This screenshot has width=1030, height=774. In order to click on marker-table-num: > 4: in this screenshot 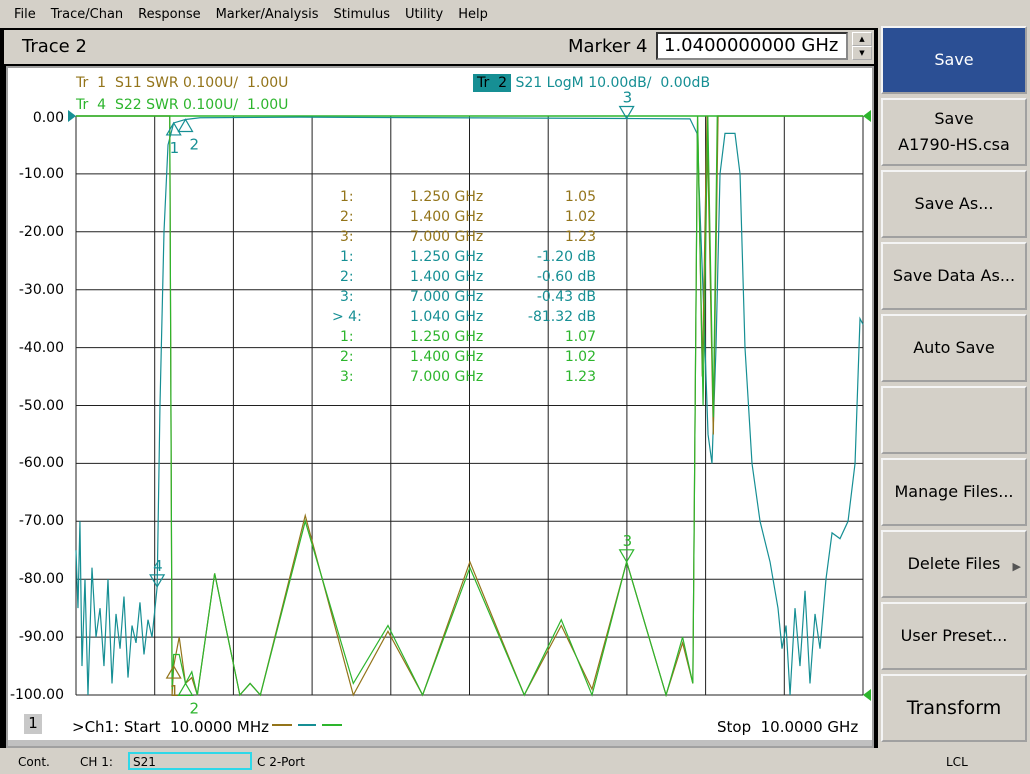, I will do `click(347, 317)`.